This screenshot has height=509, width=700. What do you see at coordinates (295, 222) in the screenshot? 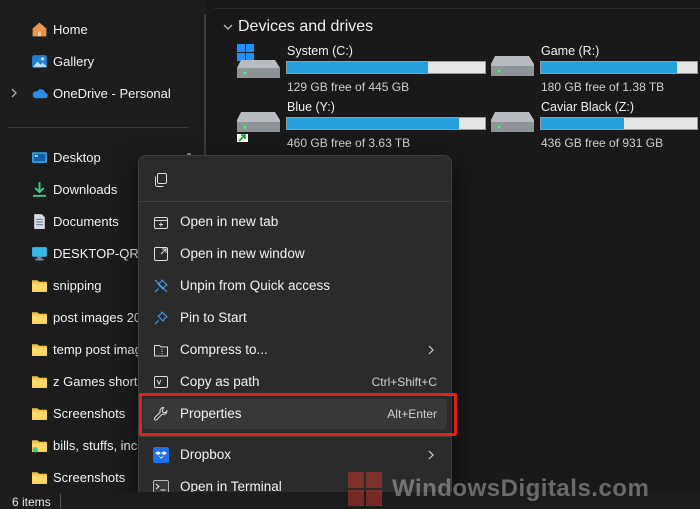
I see `menu-item-open-new-tab: Open in new tab` at bounding box center [295, 222].